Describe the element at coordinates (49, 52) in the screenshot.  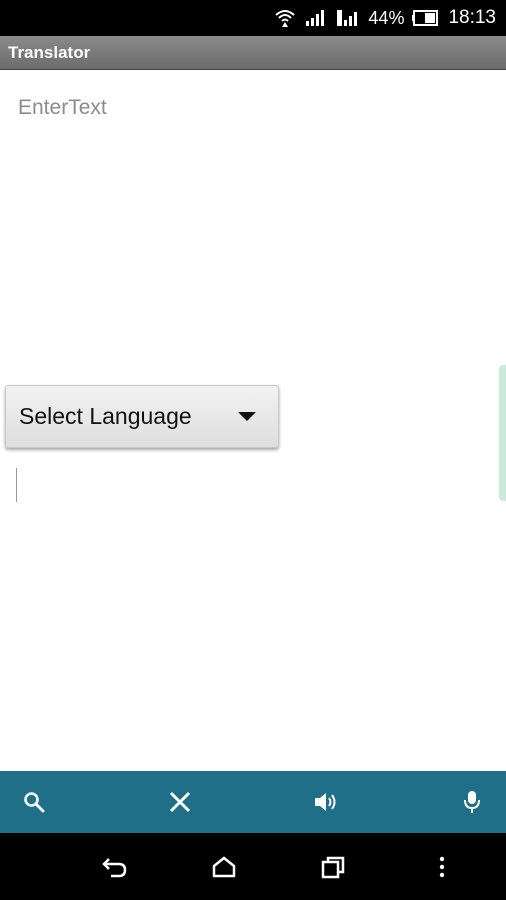
I see `app-title: Translator` at that location.